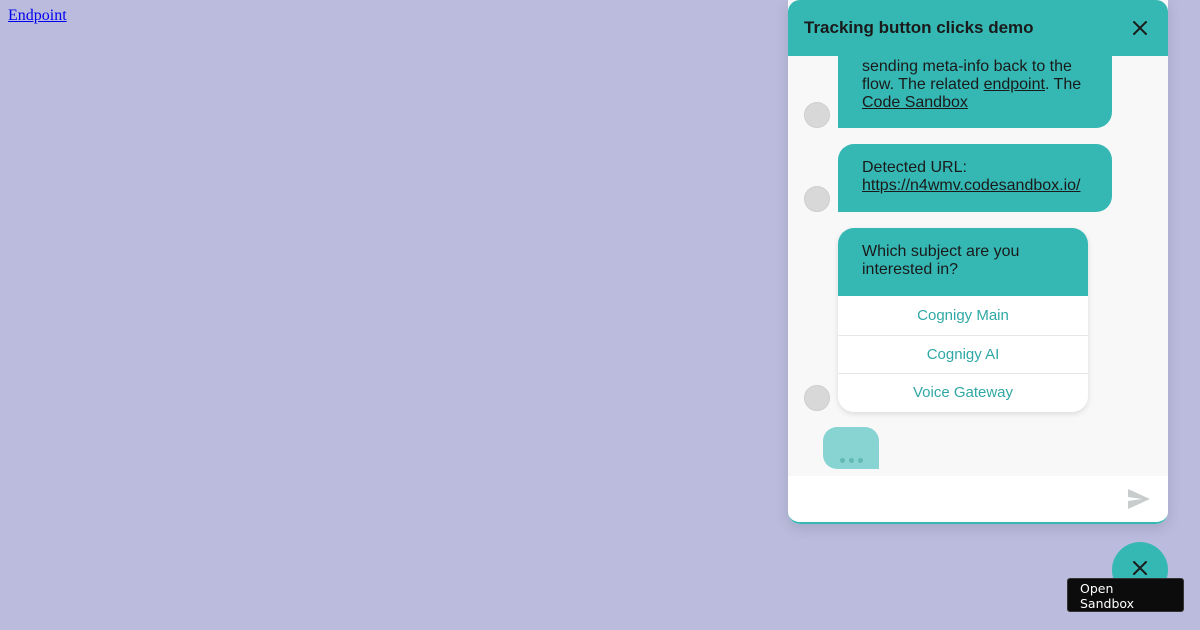 This screenshot has width=1200, height=630. Describe the element at coordinates (1125, 595) in the screenshot. I see `open-sandbox-button: Open Sandbox` at that location.